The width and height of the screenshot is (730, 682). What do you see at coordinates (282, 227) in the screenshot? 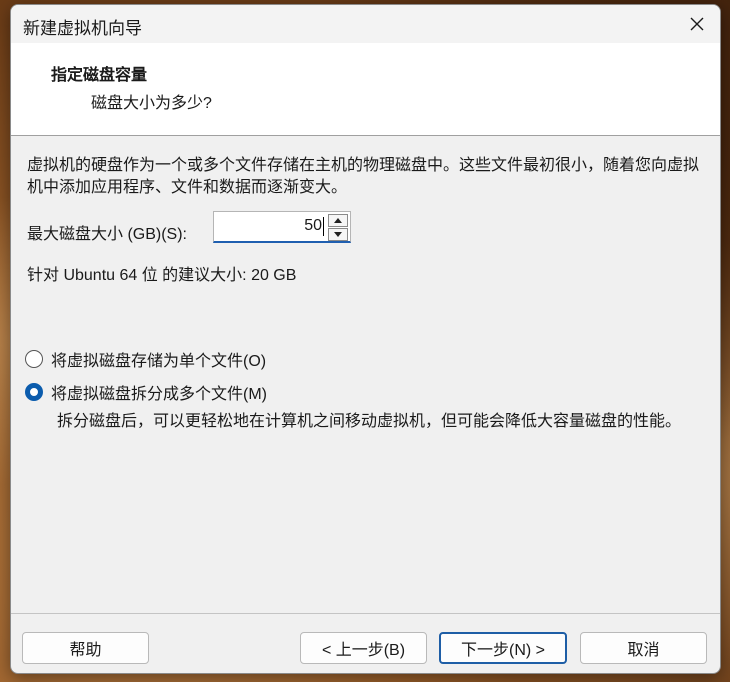
I see `max-disk-size-spinbox: 50` at bounding box center [282, 227].